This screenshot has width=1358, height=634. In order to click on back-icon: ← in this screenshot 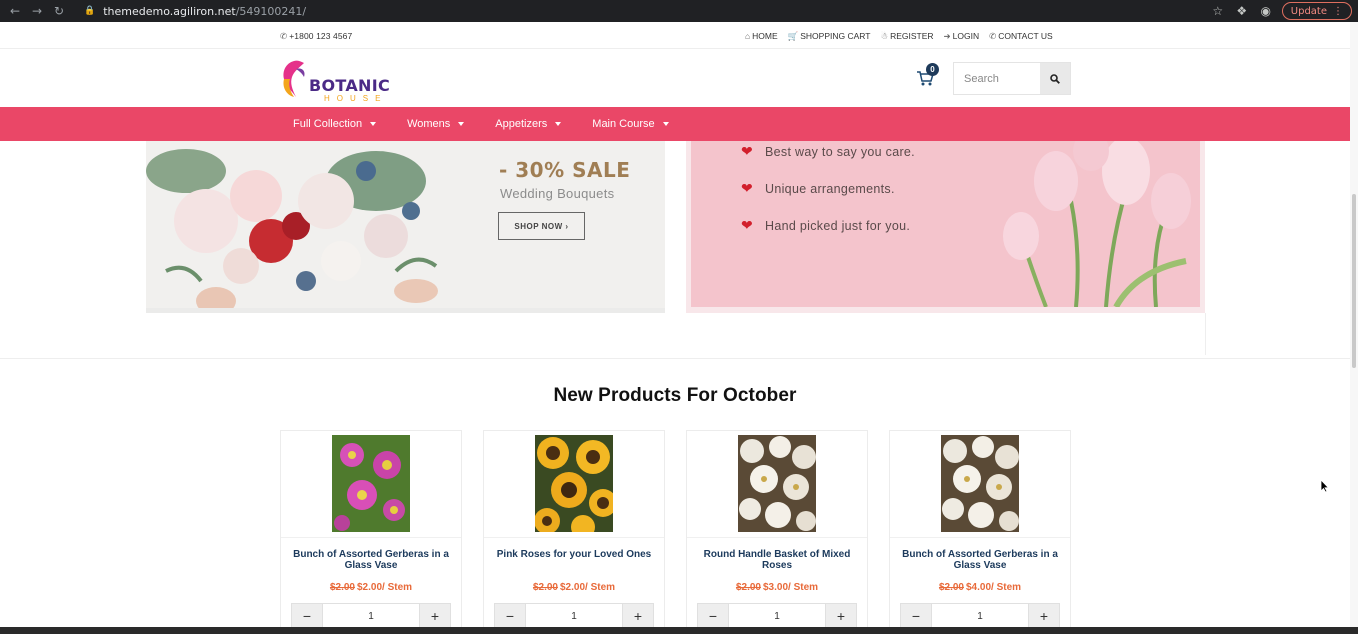, I will do `click(15, 11)`.